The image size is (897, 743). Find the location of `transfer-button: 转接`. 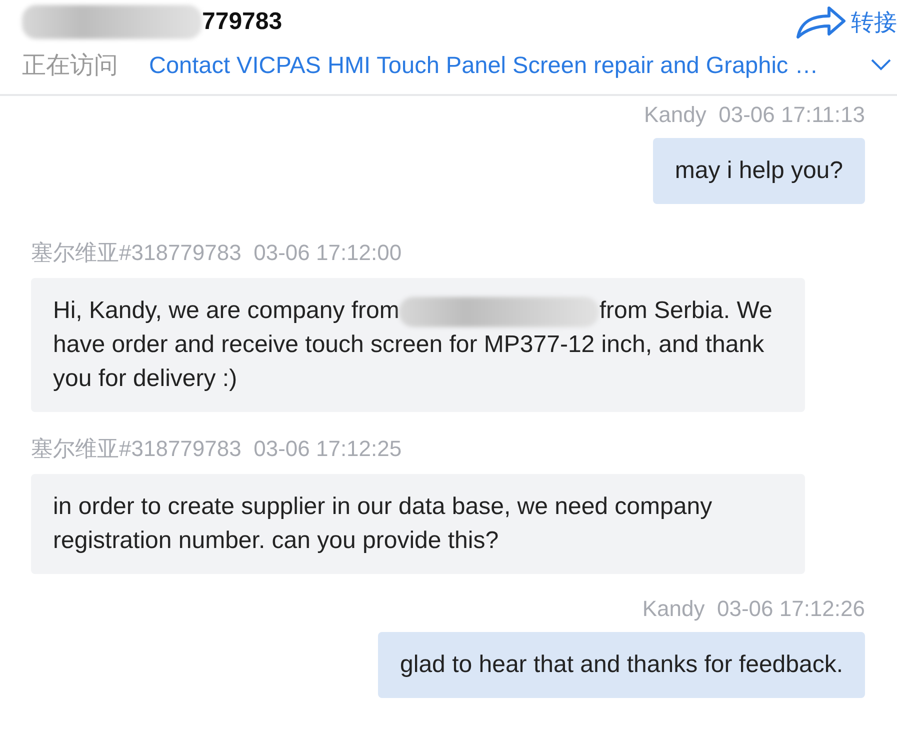

transfer-button: 转接 is located at coordinates (846, 22).